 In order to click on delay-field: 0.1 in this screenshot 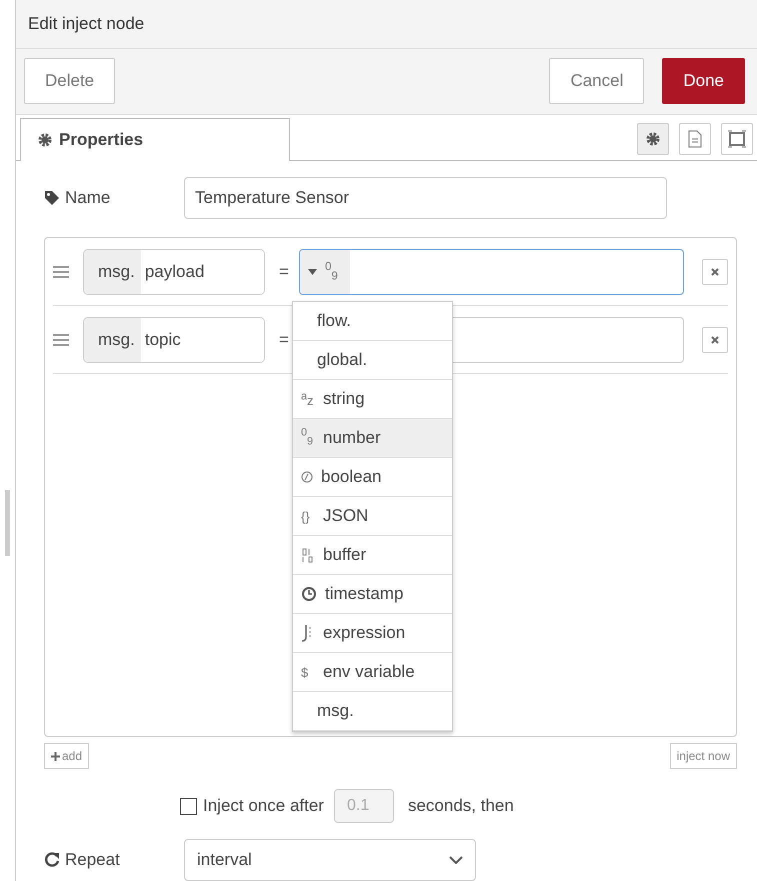, I will do `click(364, 806)`.